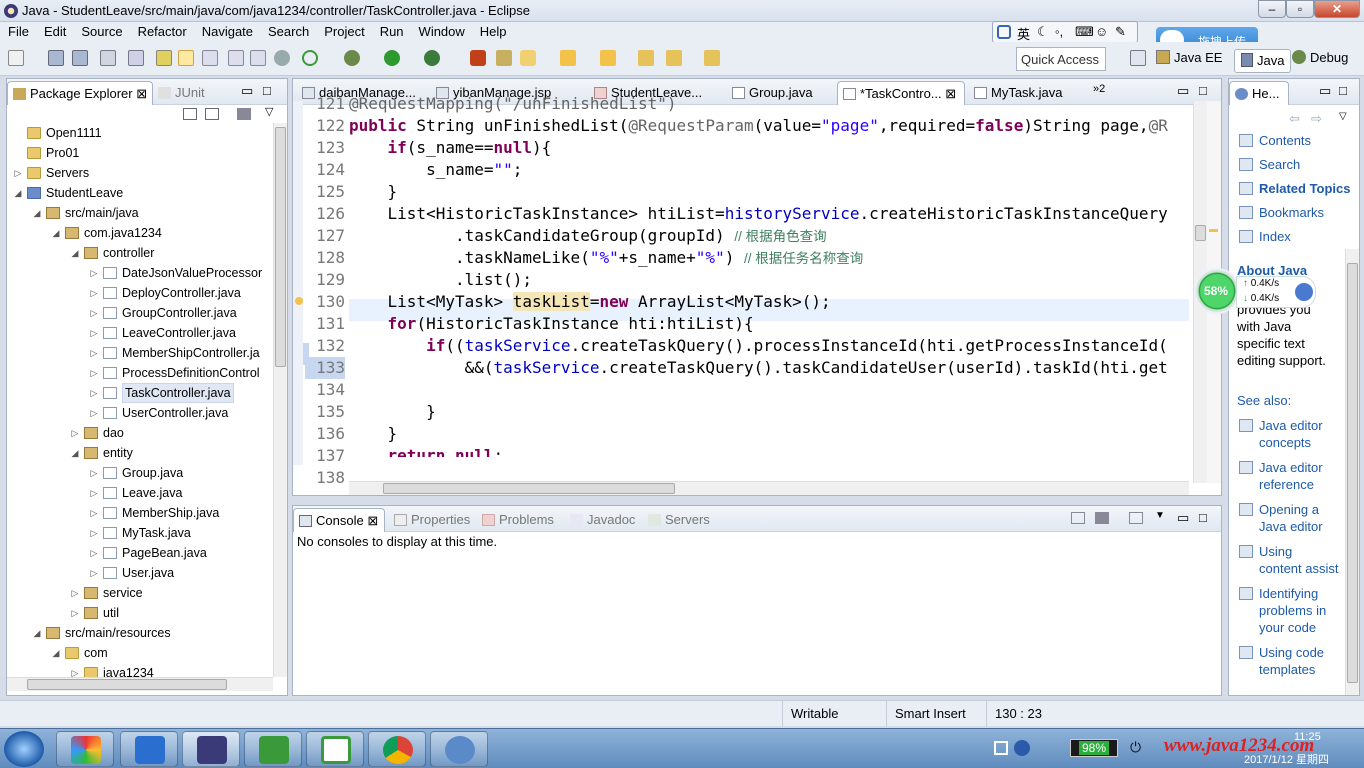 The height and width of the screenshot is (768, 1364). What do you see at coordinates (140, 433) in the screenshot?
I see `tree-item: ▷ dao` at bounding box center [140, 433].